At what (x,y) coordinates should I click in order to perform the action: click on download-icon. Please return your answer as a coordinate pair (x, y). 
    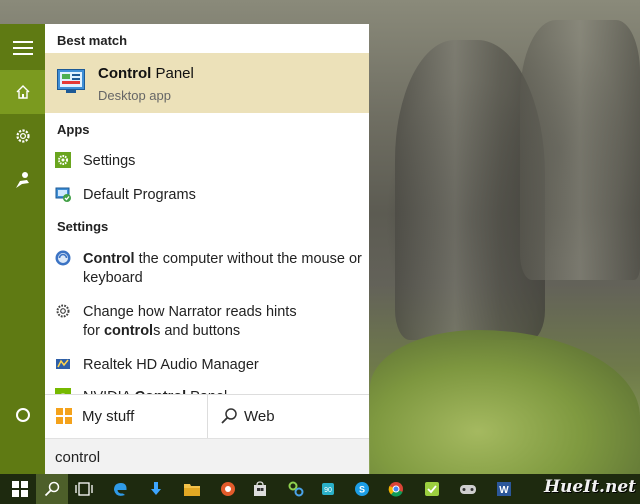
    Looking at the image, I should click on (156, 488).